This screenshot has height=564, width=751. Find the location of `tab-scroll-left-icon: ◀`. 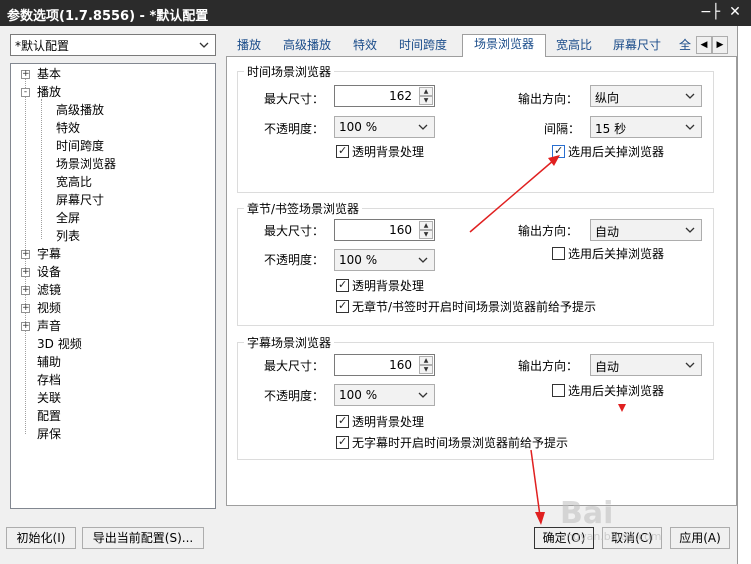

tab-scroll-left-icon: ◀ is located at coordinates (704, 45).